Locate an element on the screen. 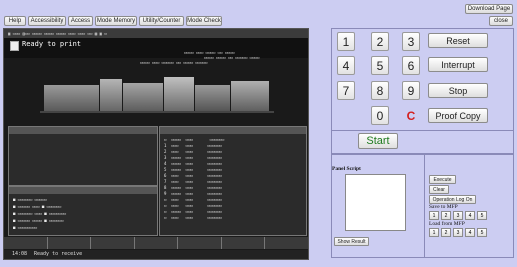 This screenshot has width=517, height=267. consumable-line: ■ ▭▭▭▭▭ ▭▭▭ ■ ▭▭▭▭▭▭ is located at coordinates (37, 206).